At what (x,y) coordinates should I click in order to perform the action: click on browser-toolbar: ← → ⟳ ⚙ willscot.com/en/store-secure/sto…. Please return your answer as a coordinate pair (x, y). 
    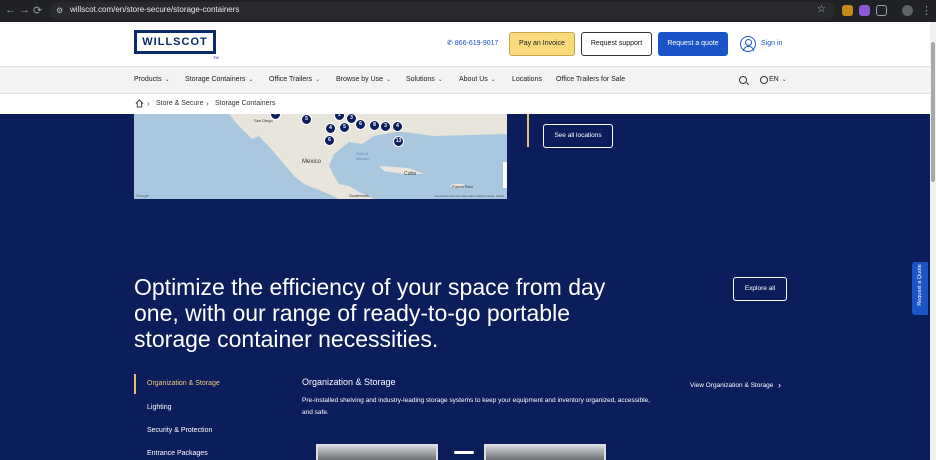
    Looking at the image, I should click on (468, 11).